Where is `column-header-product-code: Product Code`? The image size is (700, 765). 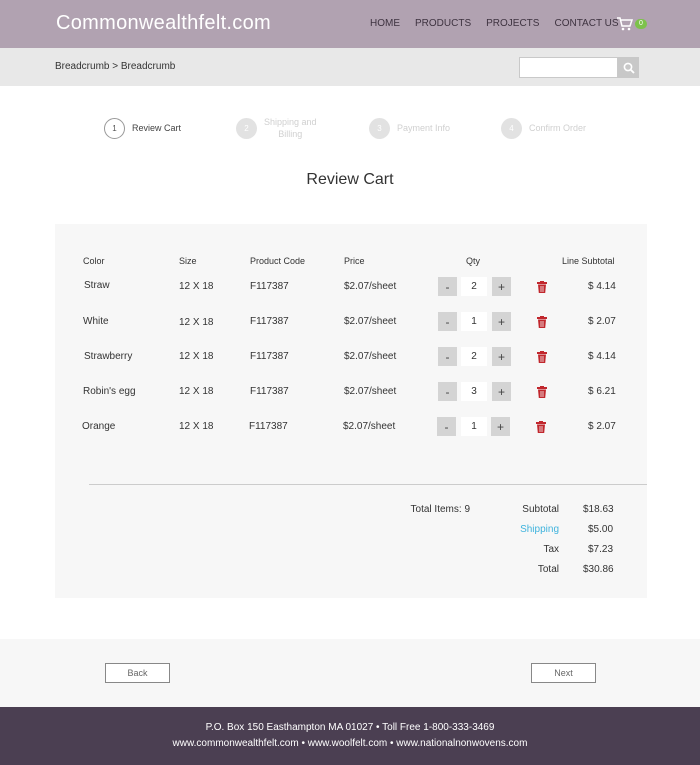 column-header-product-code: Product Code is located at coordinates (278, 261).